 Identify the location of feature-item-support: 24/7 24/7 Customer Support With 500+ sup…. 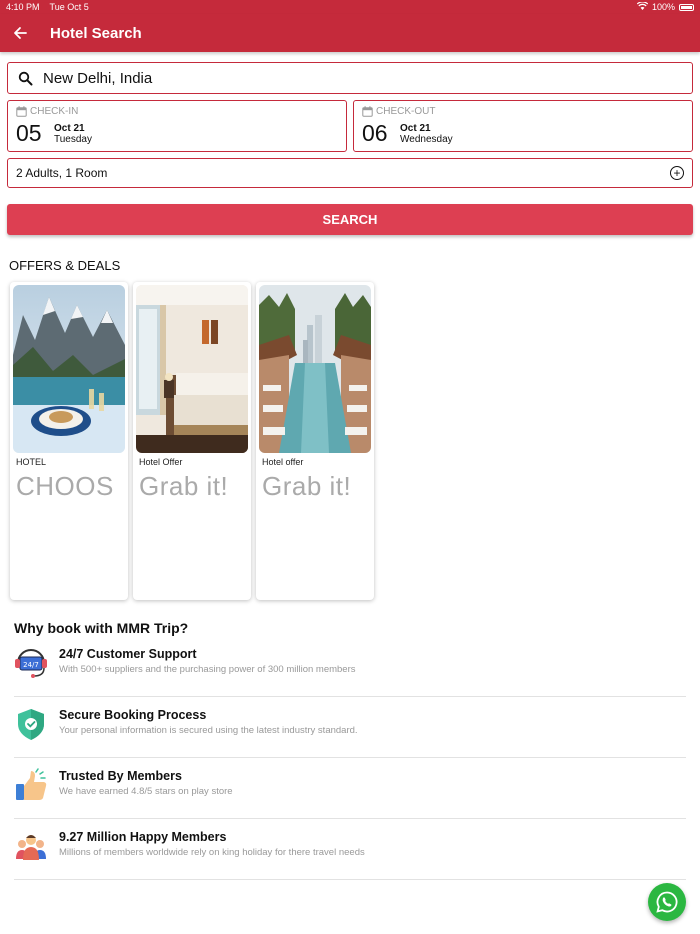
(350, 666).